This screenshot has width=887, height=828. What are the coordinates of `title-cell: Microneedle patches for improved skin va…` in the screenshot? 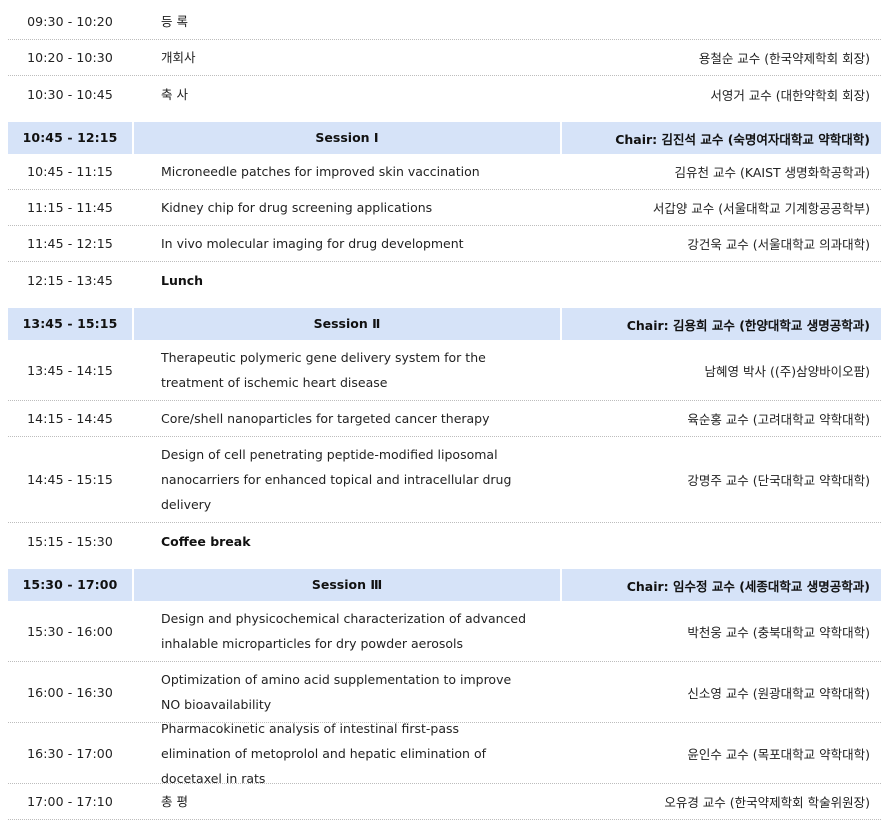 It's located at (320, 171).